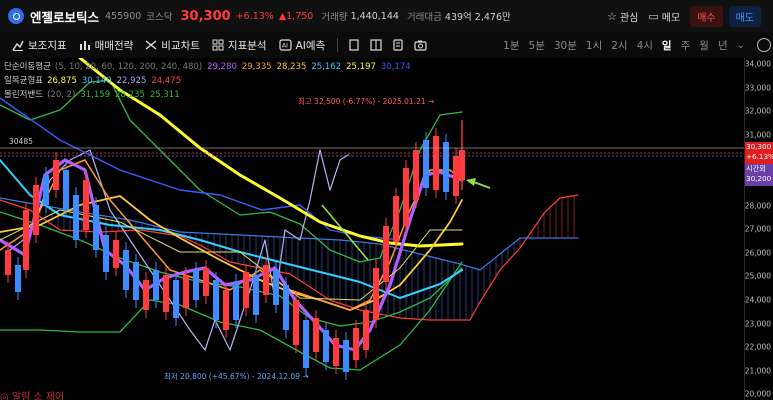  What do you see at coordinates (151, 45) in the screenshot?
I see `shuffle-icon` at bounding box center [151, 45].